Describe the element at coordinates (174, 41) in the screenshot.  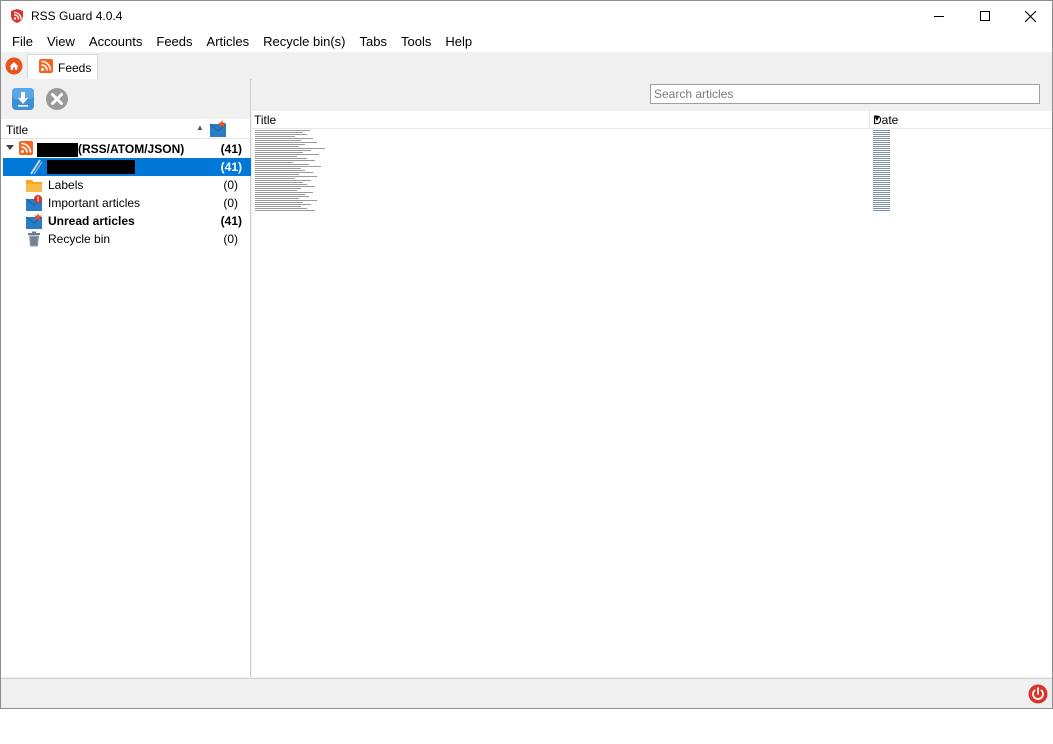
I see `menu-feeds: Feeds` at that location.